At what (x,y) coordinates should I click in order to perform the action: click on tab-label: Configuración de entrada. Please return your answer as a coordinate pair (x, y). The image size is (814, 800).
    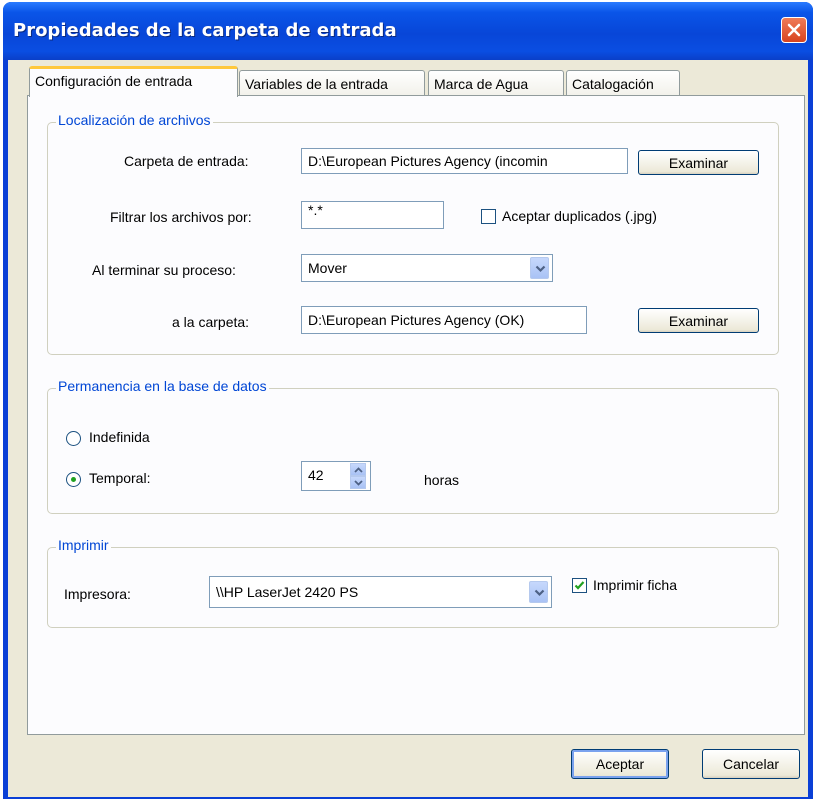
    Looking at the image, I should click on (114, 81).